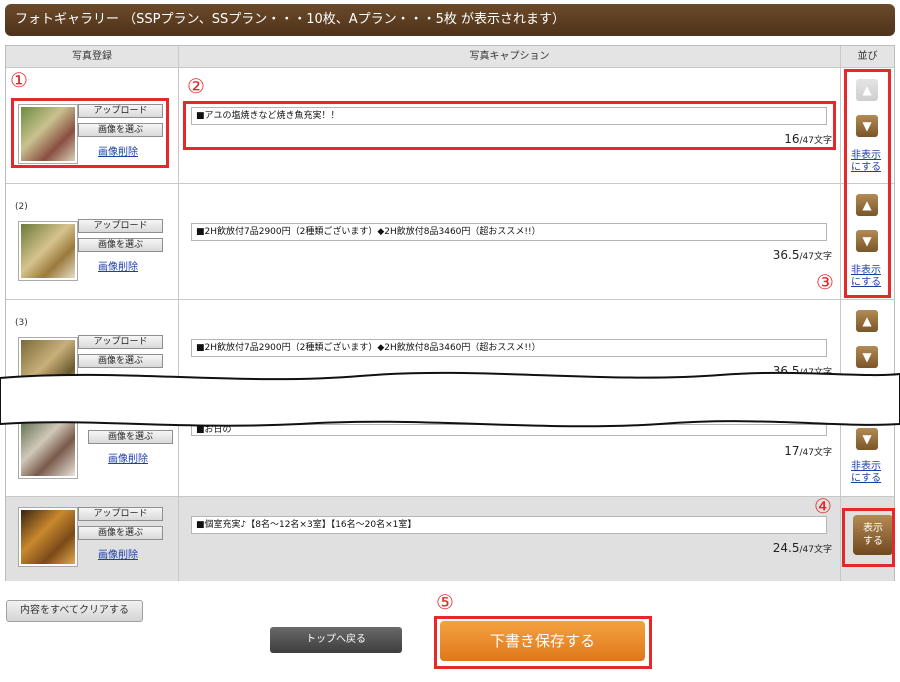  I want to click on arrow-down-icon: ▼, so click(867, 357).